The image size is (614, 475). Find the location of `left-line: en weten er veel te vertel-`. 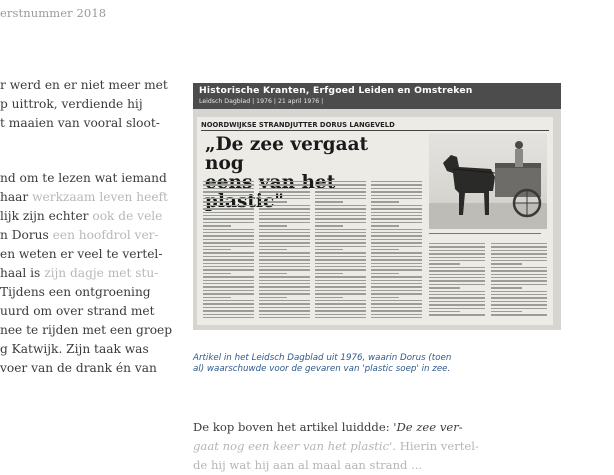

left-line: en weten er veel te vertel- is located at coordinates (81, 254).